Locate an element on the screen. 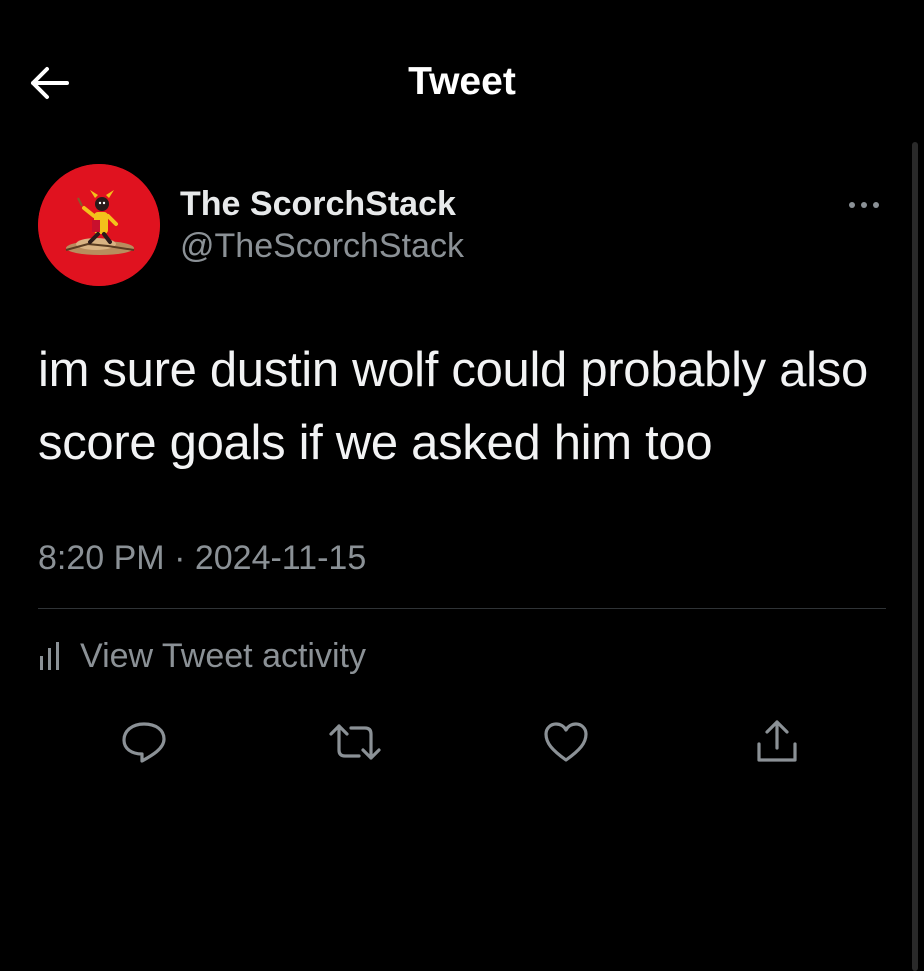 Image resolution: width=924 pixels, height=971 pixels. like-button is located at coordinates (566, 742).